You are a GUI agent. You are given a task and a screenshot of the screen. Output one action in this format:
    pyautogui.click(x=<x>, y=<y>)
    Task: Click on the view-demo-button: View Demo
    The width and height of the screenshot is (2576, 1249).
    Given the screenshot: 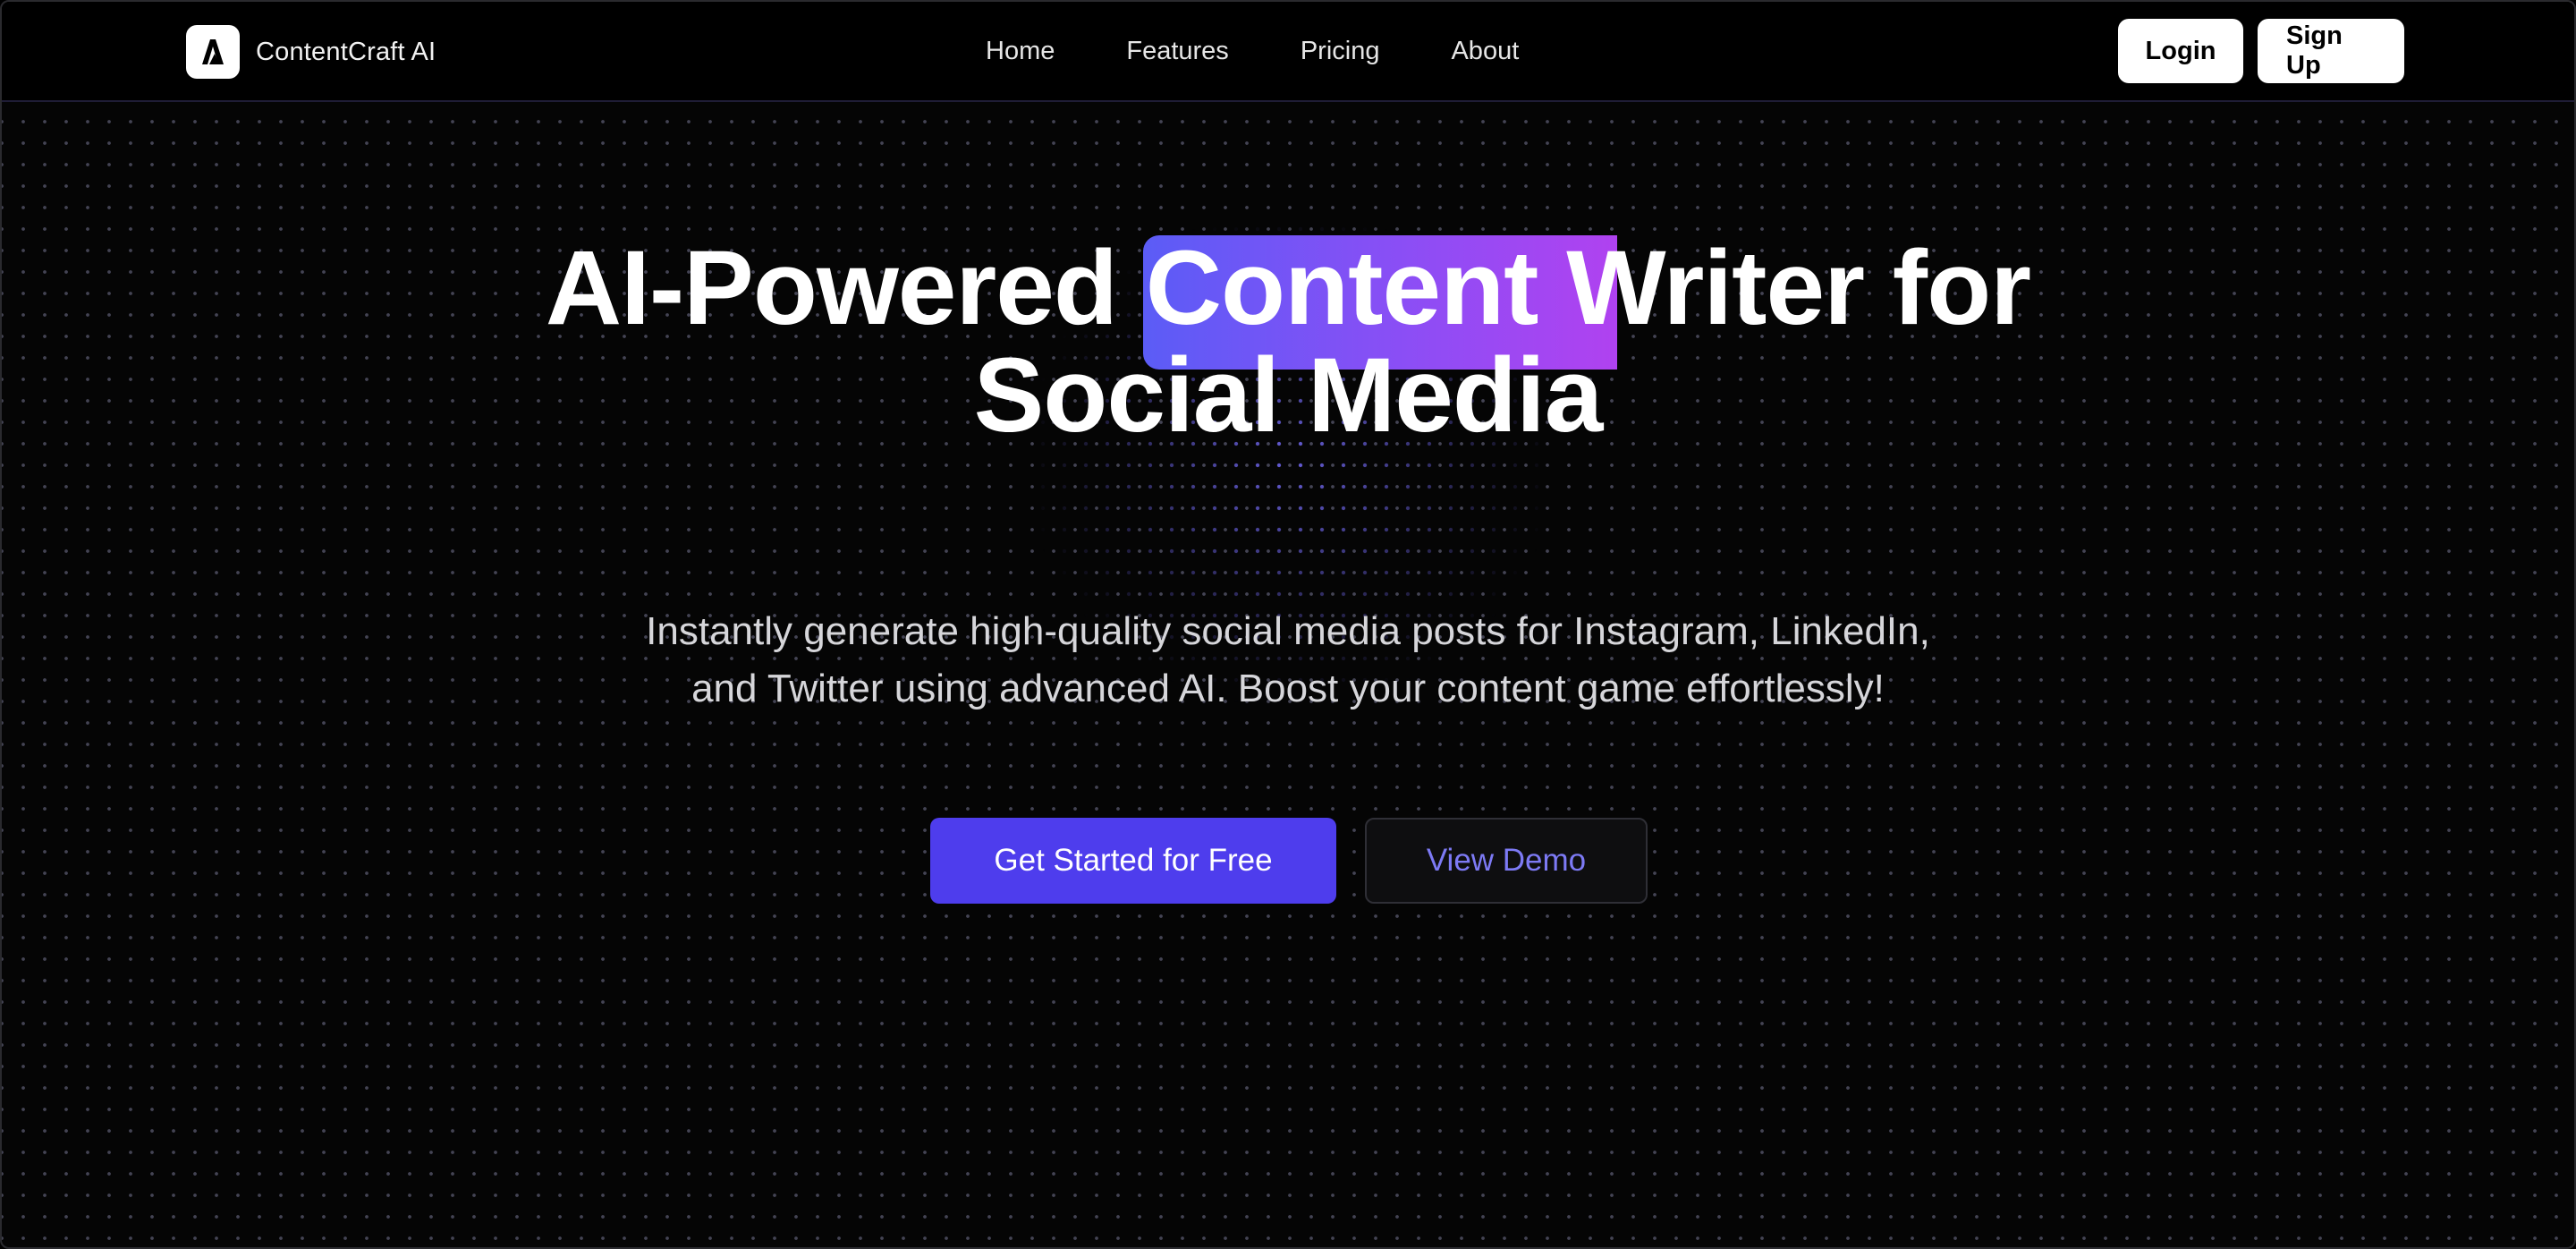 What is the action you would take?
    pyautogui.click(x=1506, y=861)
    